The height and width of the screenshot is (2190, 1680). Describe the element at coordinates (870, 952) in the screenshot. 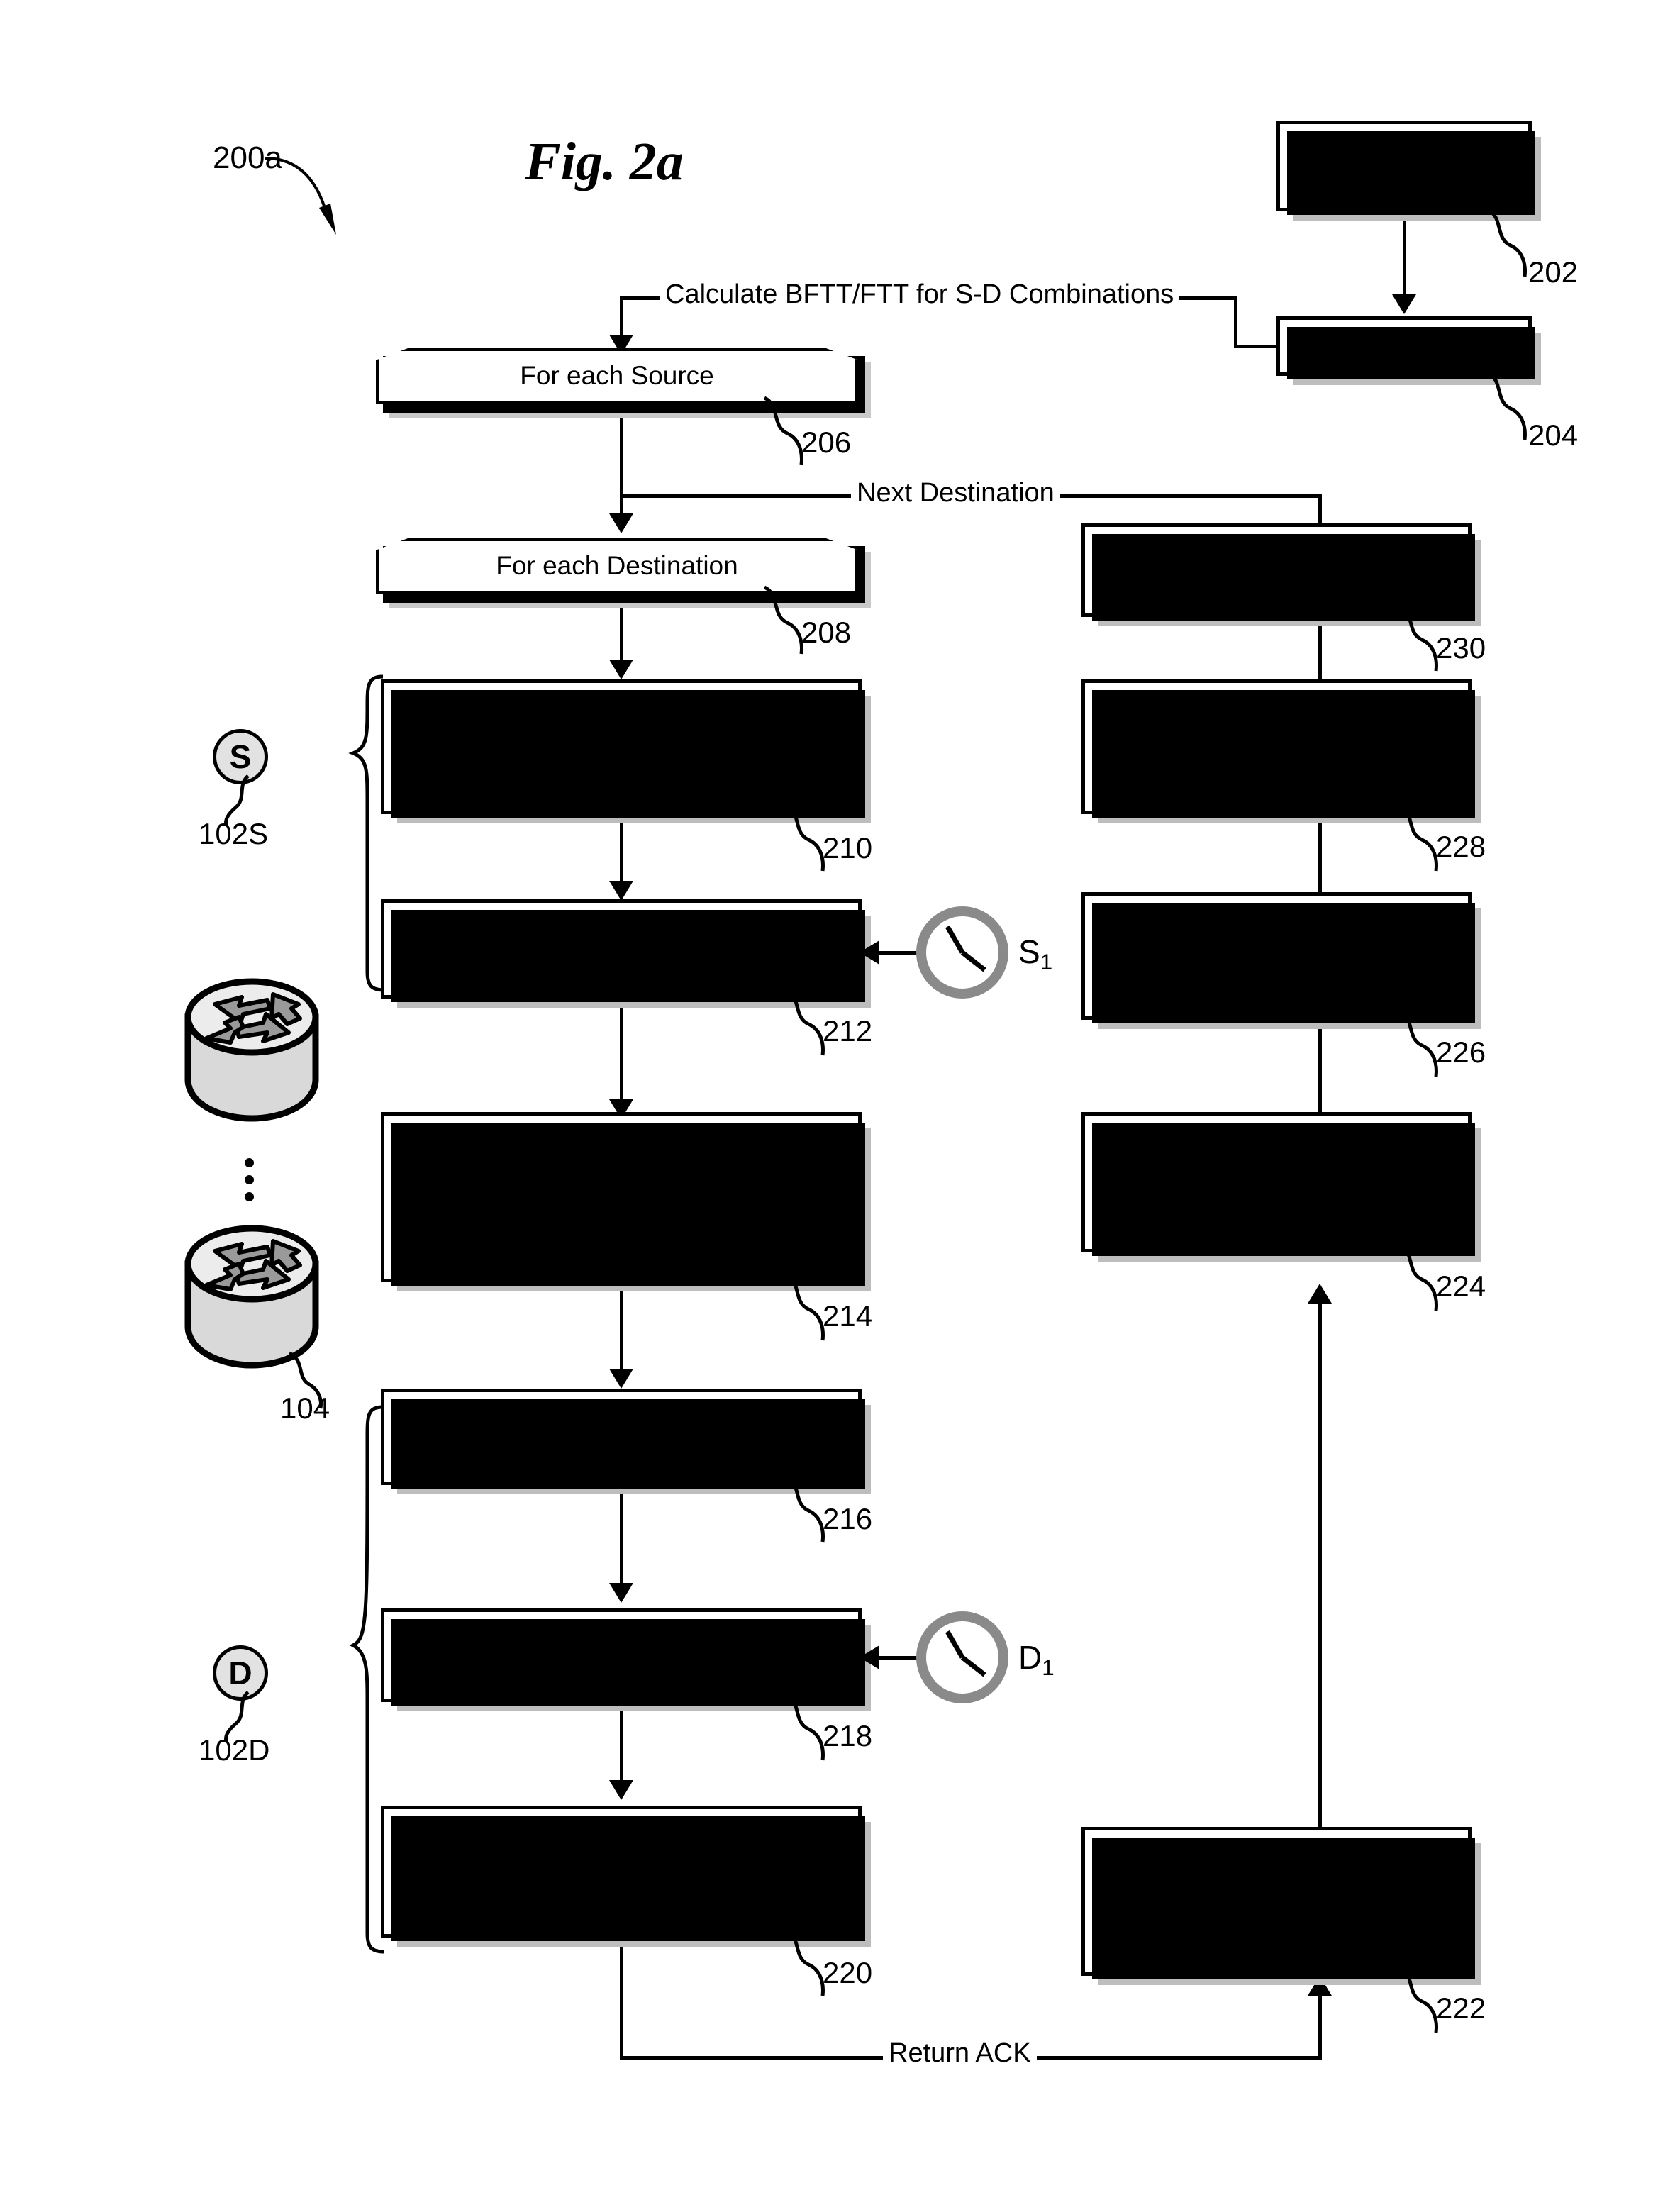

I see `arrowhead-clock-s1` at that location.